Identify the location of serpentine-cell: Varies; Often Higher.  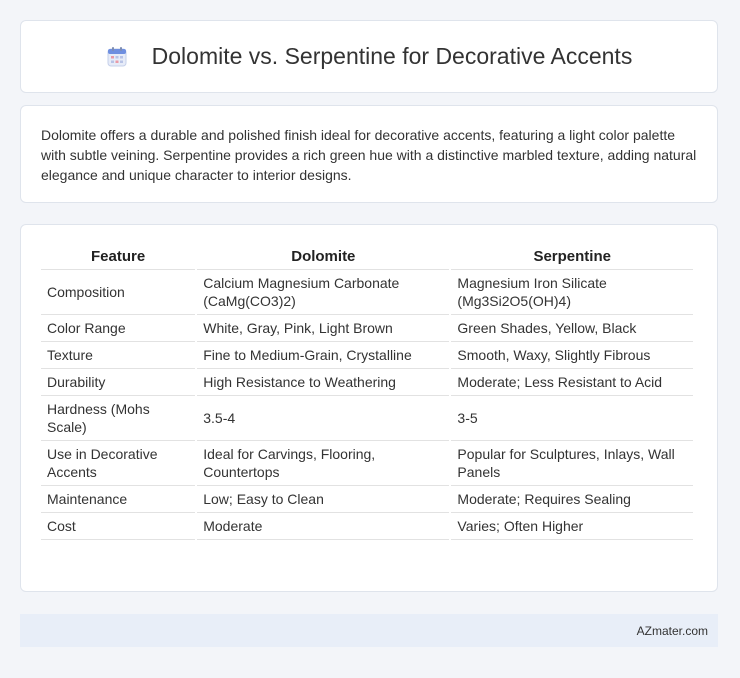
(572, 526).